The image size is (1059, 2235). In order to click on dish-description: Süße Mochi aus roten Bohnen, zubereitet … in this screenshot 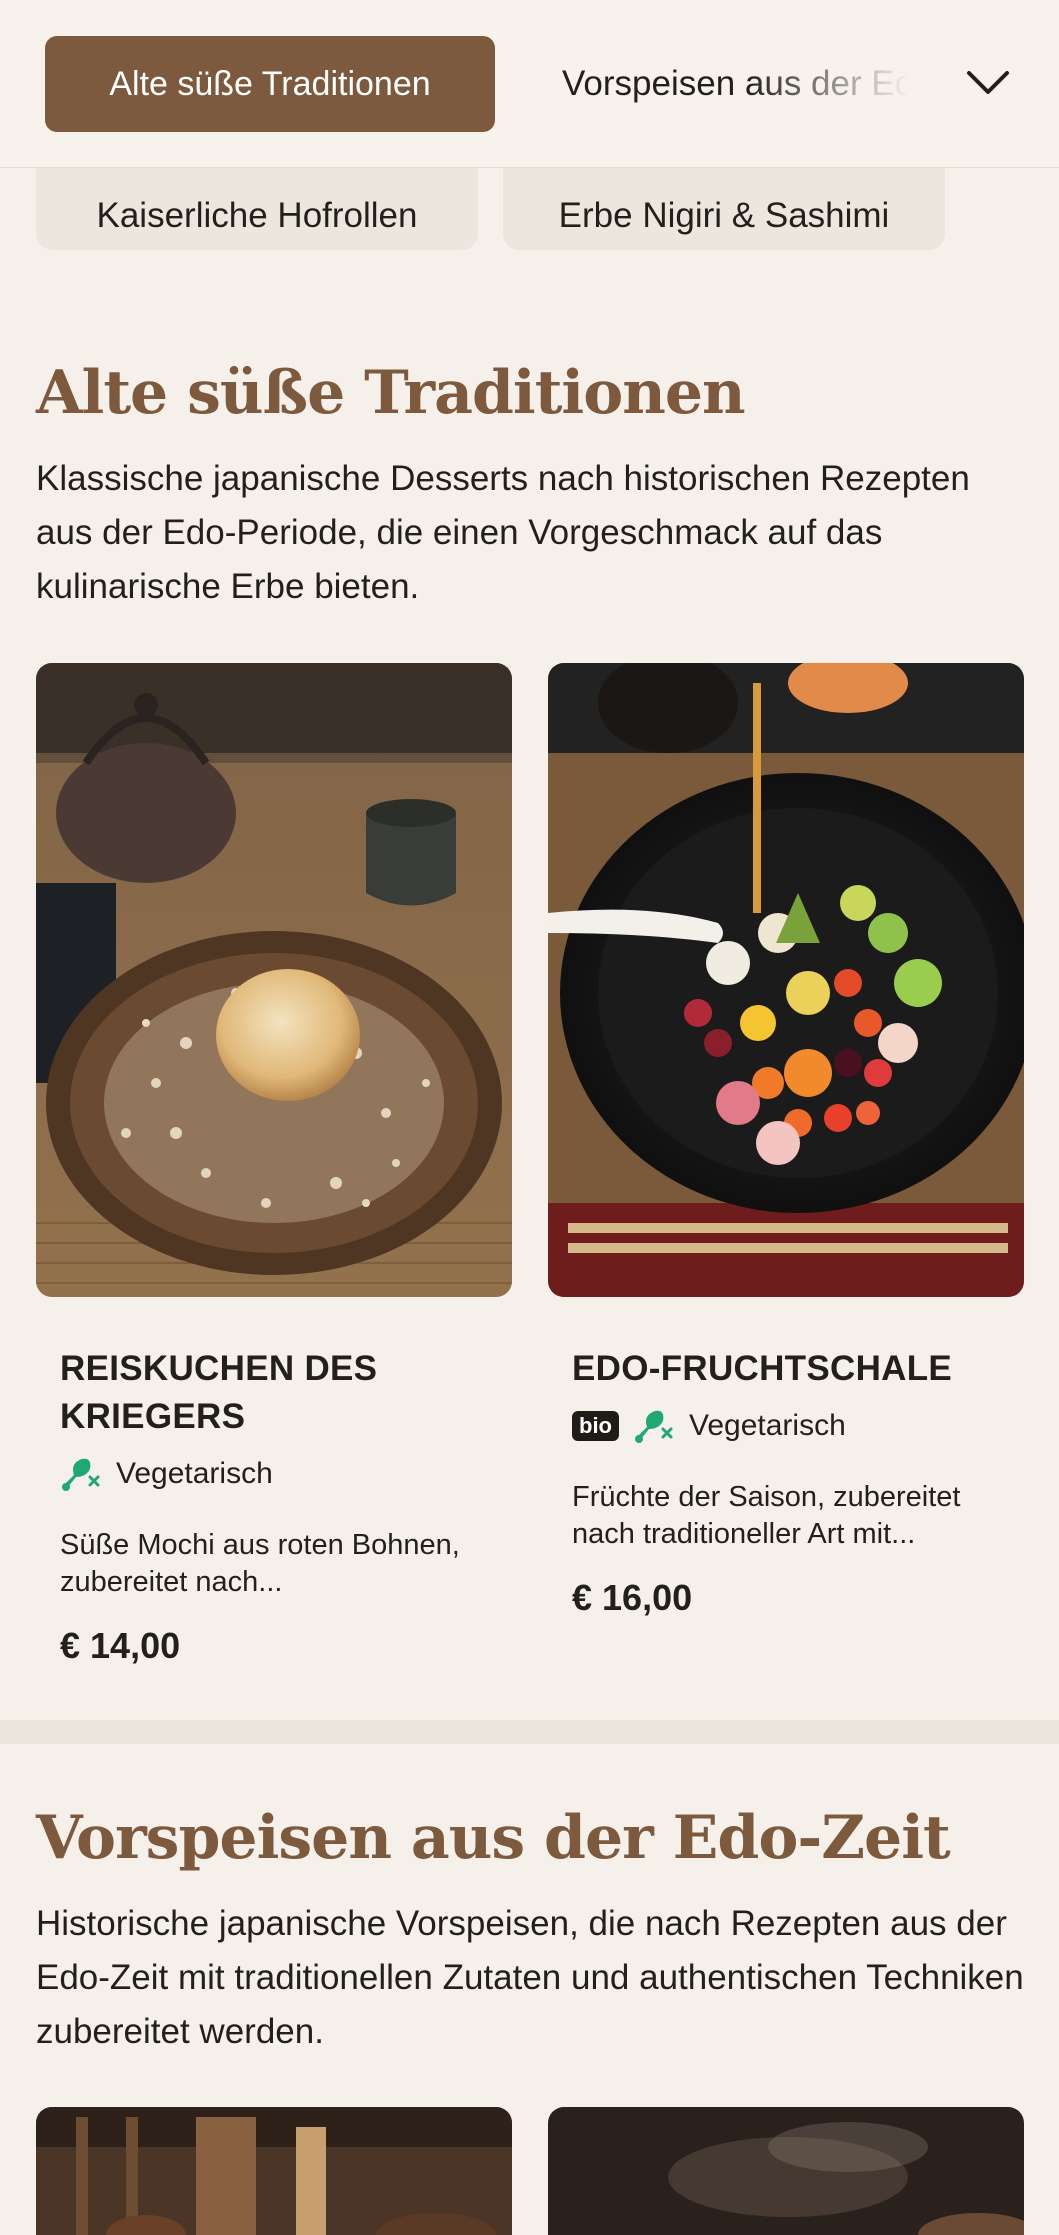, I will do `click(260, 1563)`.